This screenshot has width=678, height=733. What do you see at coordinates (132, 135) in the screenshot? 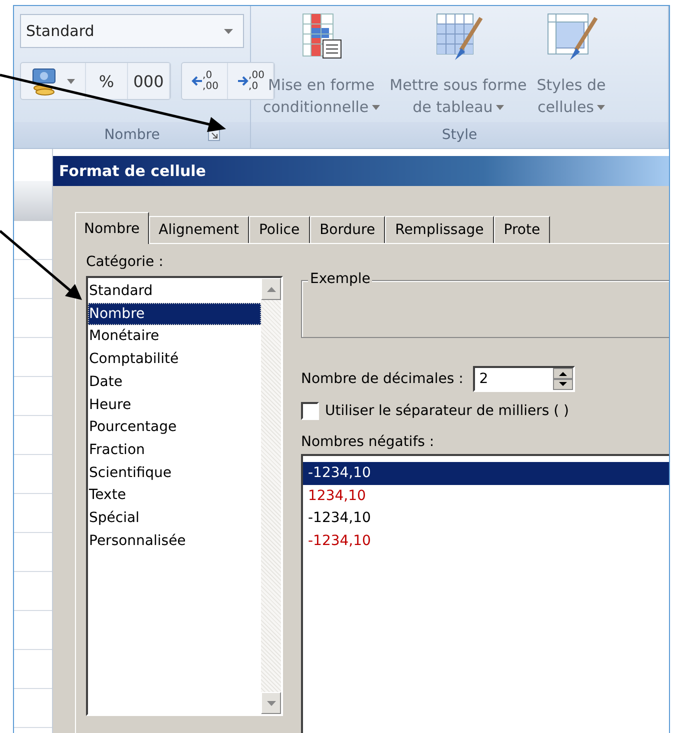
I see `group-label: Nombre` at bounding box center [132, 135].